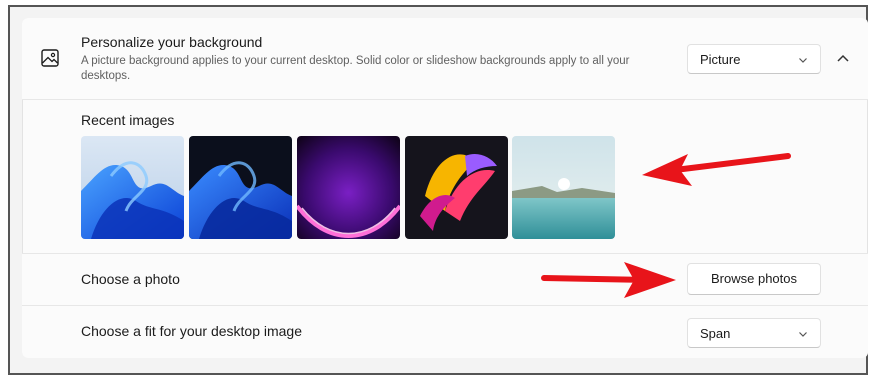 The height and width of the screenshot is (376, 870). What do you see at coordinates (754, 59) in the screenshot?
I see `background-type-dropdown: Picture` at bounding box center [754, 59].